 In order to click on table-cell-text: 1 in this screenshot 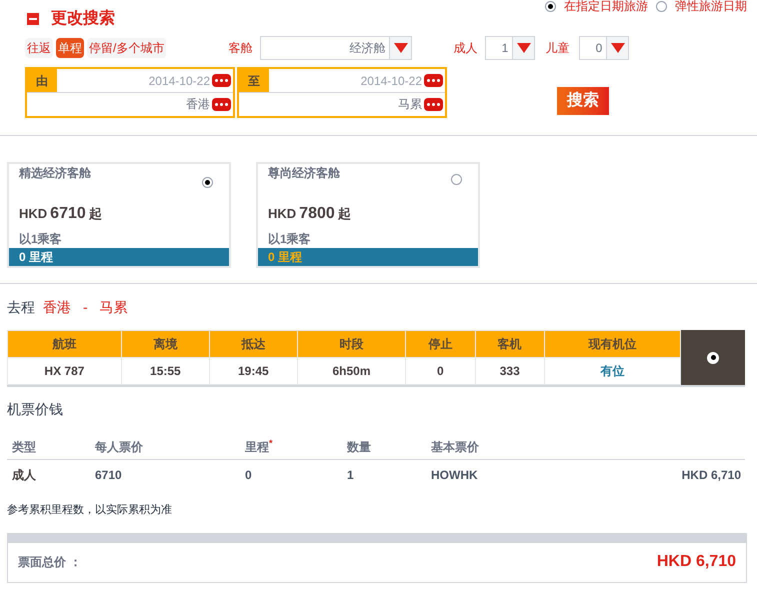, I will do `click(351, 475)`.